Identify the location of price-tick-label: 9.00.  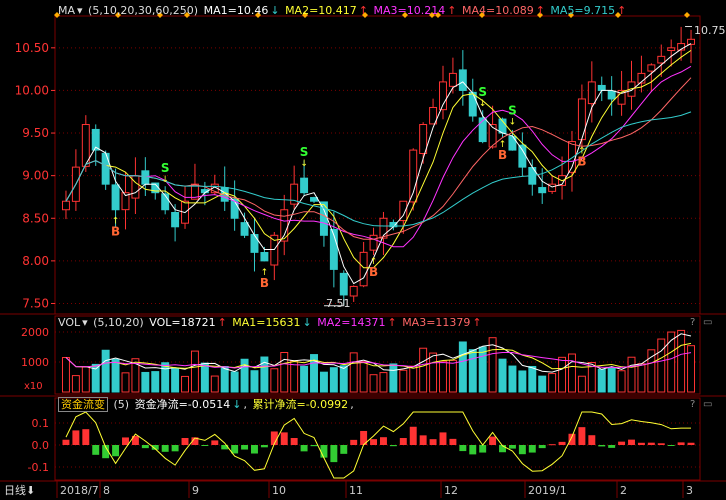
(35, 176).